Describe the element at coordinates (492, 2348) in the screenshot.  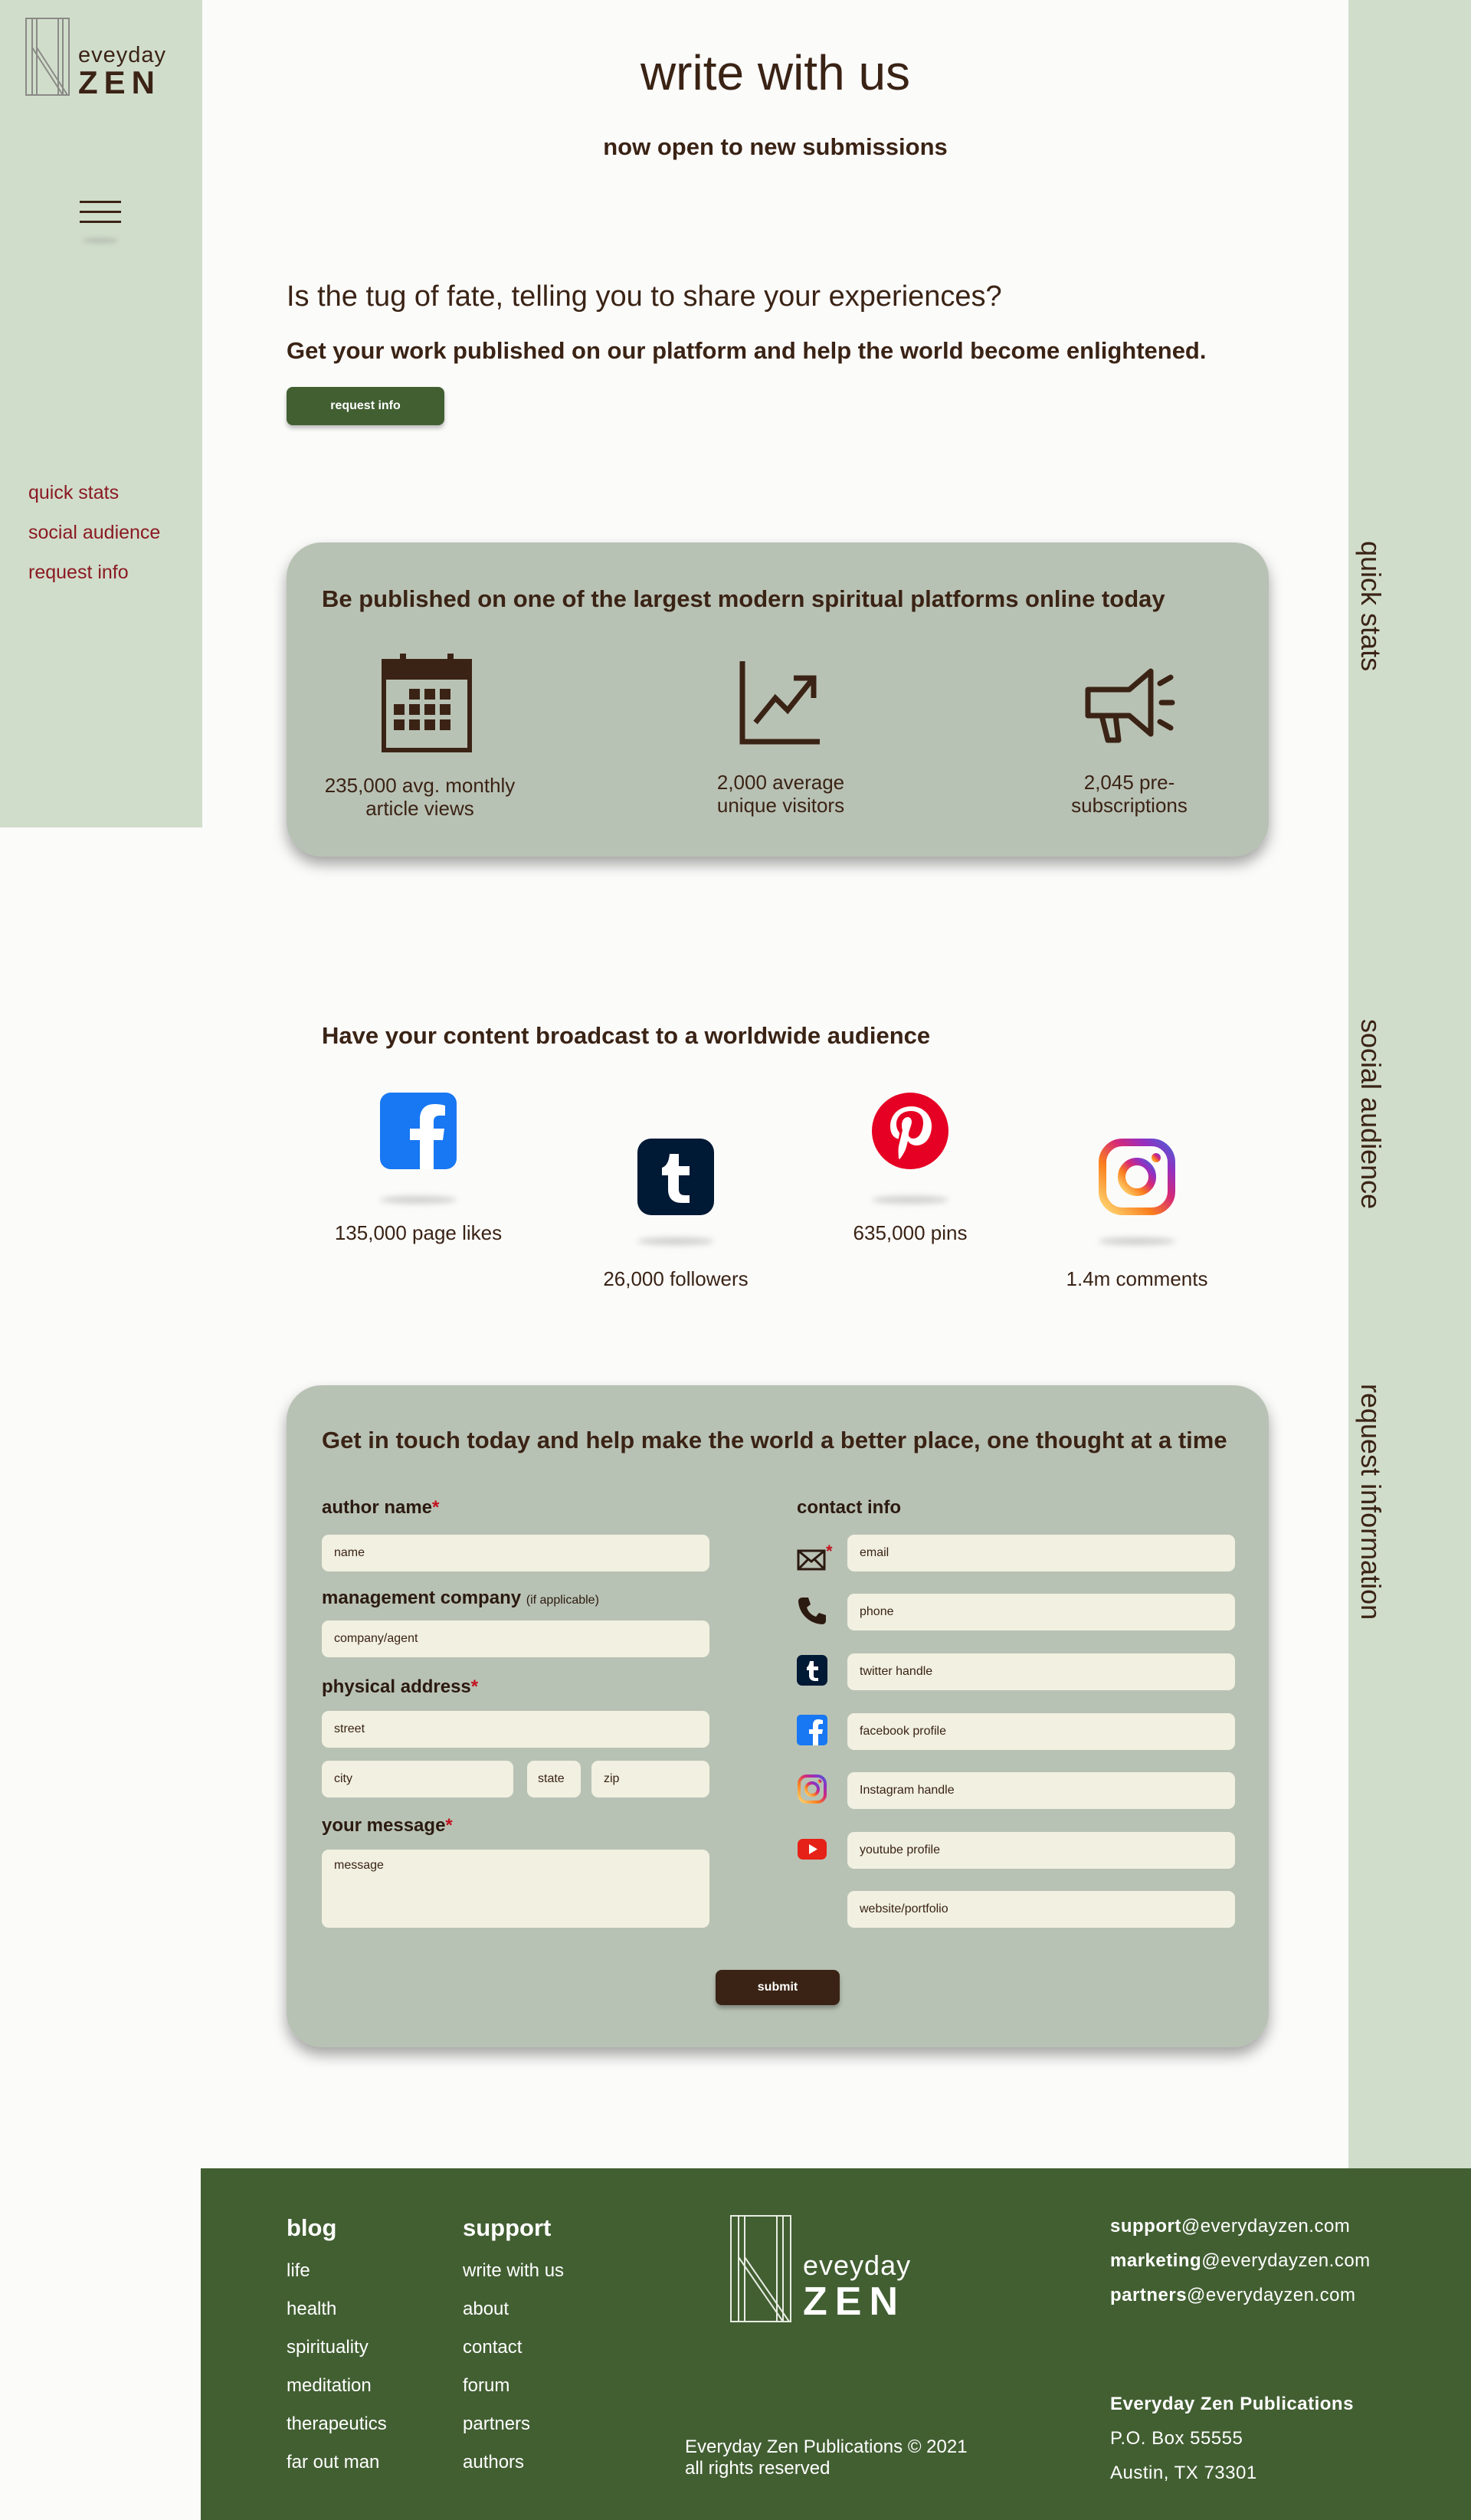
I see `footer-link-contact: contact` at that location.